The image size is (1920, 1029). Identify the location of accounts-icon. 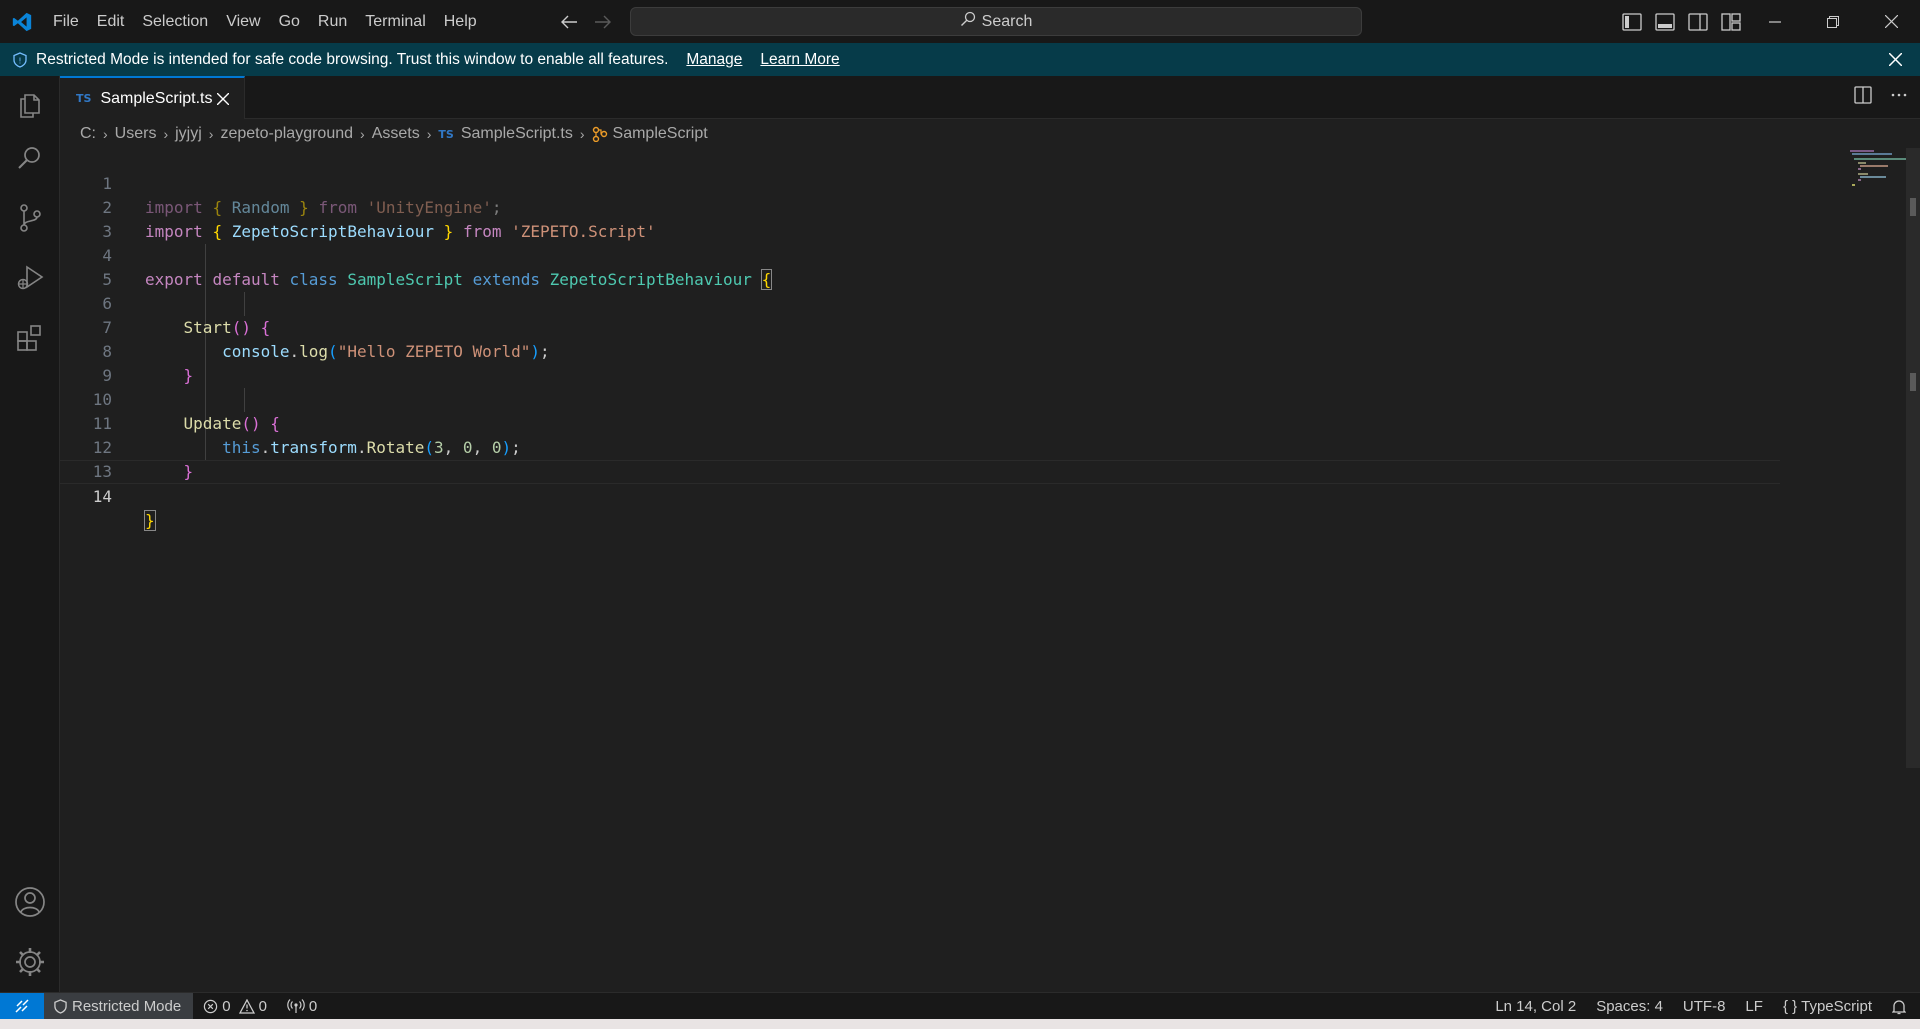
(30, 902).